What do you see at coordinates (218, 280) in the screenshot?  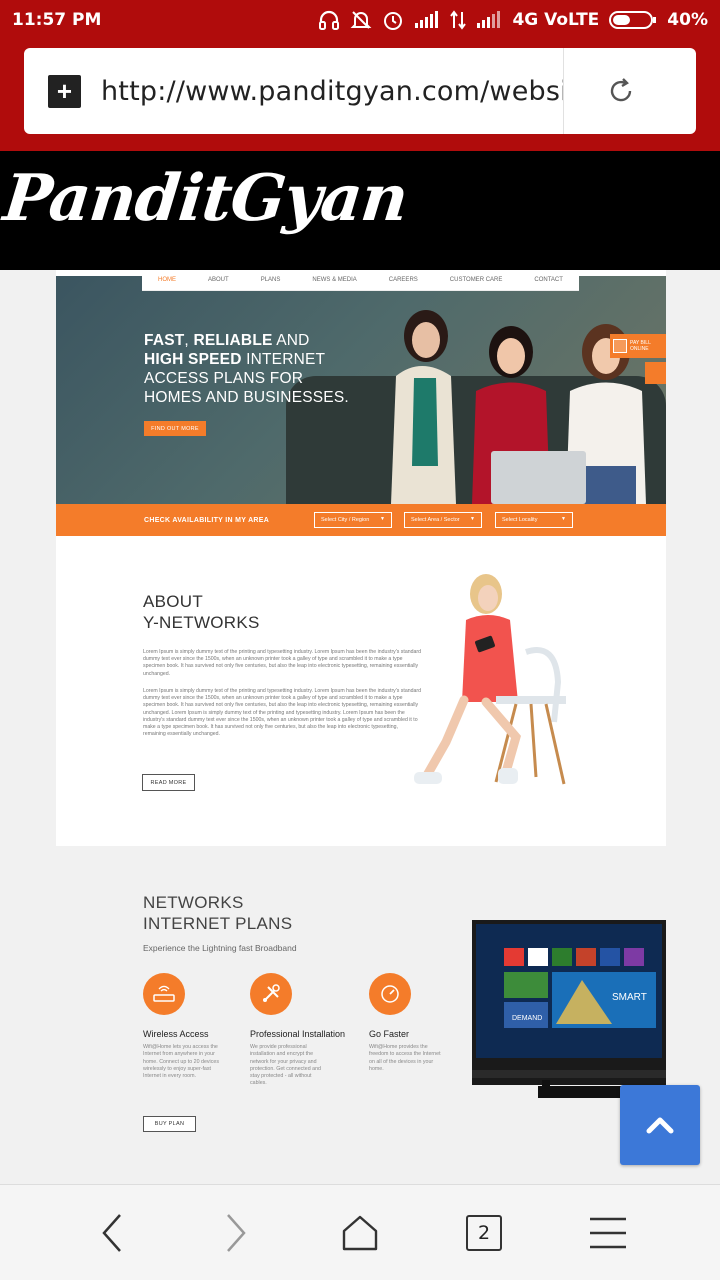 I see `nav-about: ABOUT` at bounding box center [218, 280].